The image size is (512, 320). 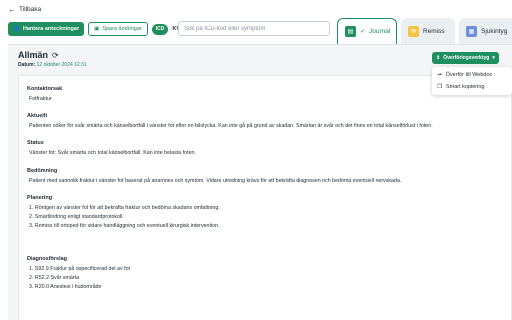 I want to click on menu-item-smart-kopiering: ❐ Smart kopiering, so click(x=472, y=87).